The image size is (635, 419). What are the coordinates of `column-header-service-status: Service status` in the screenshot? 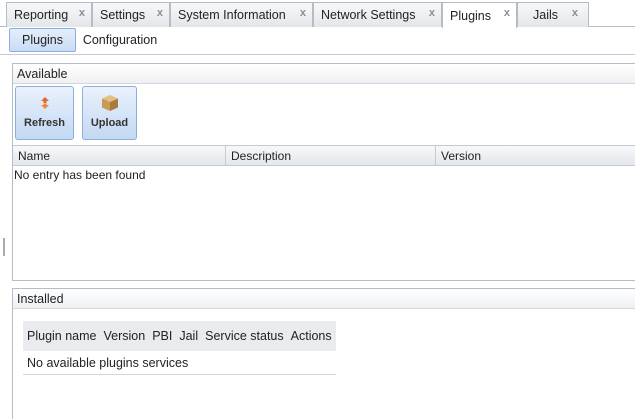 It's located at (244, 336).